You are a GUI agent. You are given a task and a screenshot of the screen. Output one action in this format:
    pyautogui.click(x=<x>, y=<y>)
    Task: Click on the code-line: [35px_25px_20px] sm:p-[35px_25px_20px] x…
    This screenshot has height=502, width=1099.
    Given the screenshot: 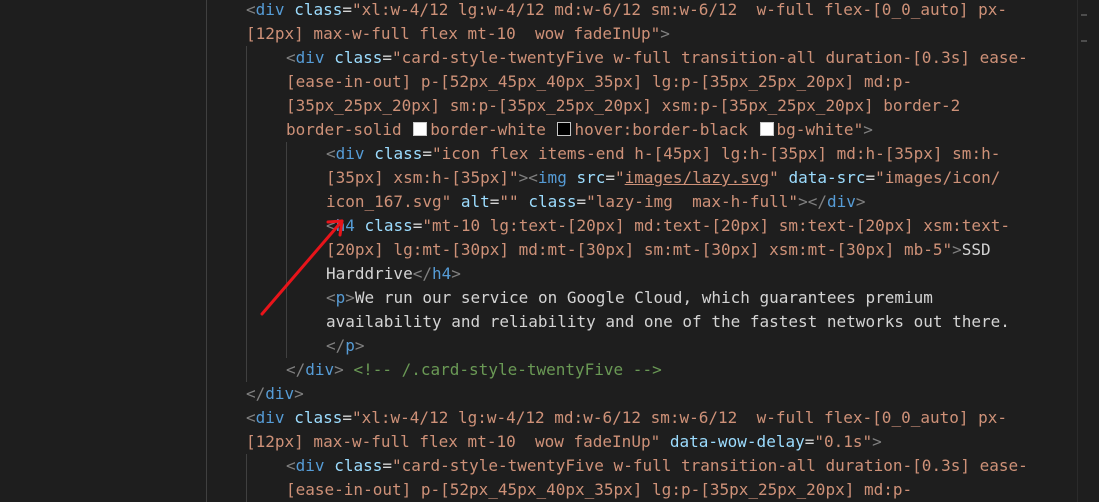 What is the action you would take?
    pyautogui.click(x=539, y=106)
    